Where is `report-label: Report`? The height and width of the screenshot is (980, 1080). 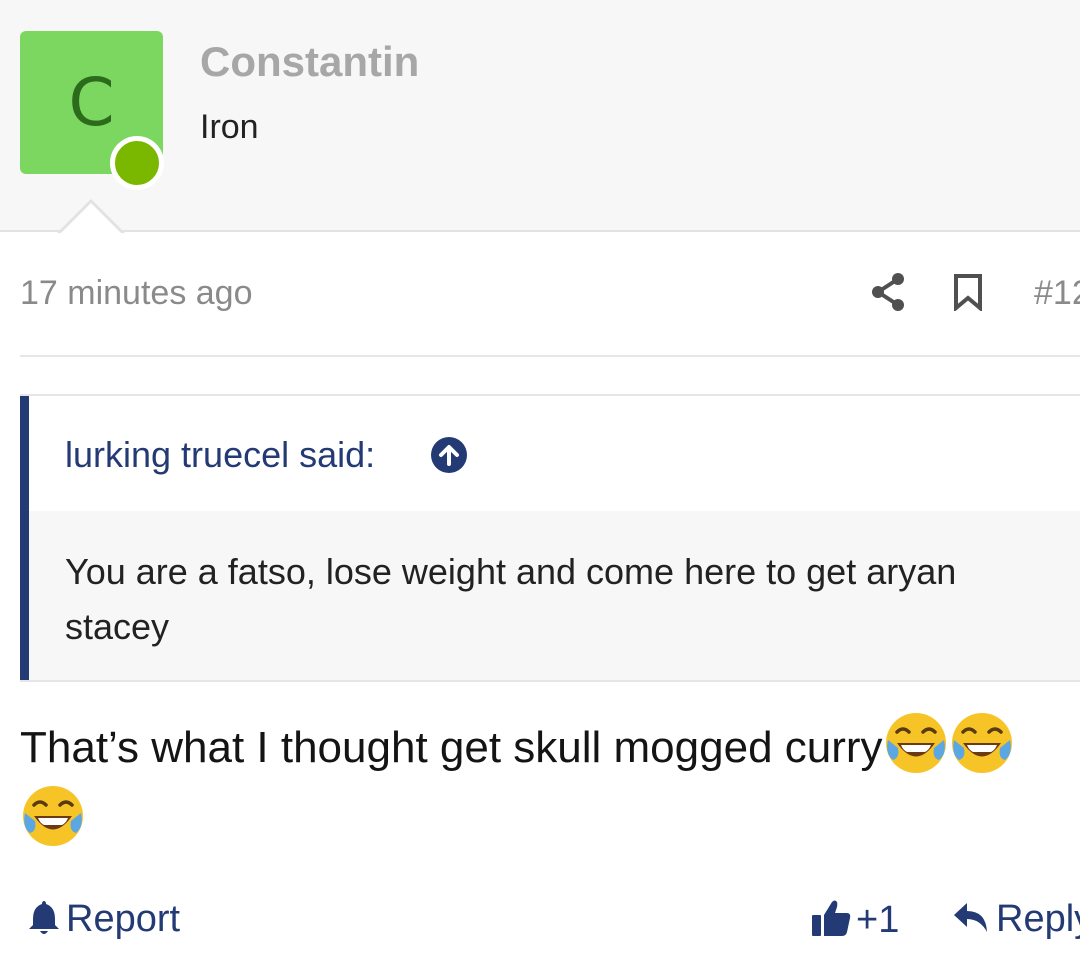
report-label: Report is located at coordinates (123, 919).